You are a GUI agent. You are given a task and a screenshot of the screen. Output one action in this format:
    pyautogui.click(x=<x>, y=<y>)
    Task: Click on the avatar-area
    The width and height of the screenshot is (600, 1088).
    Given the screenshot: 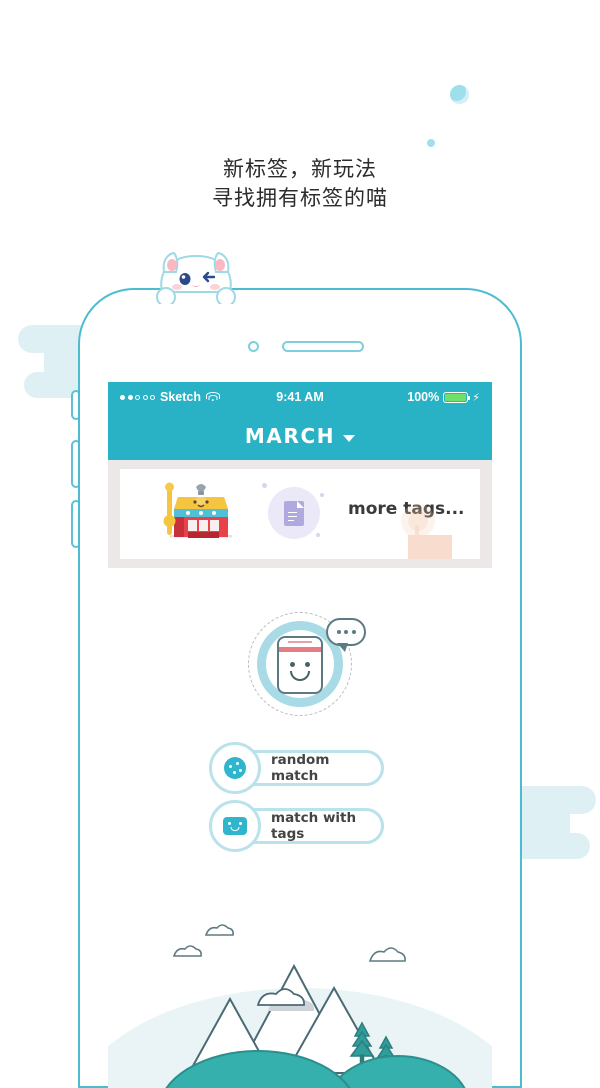 What is the action you would take?
    pyautogui.click(x=300, y=669)
    